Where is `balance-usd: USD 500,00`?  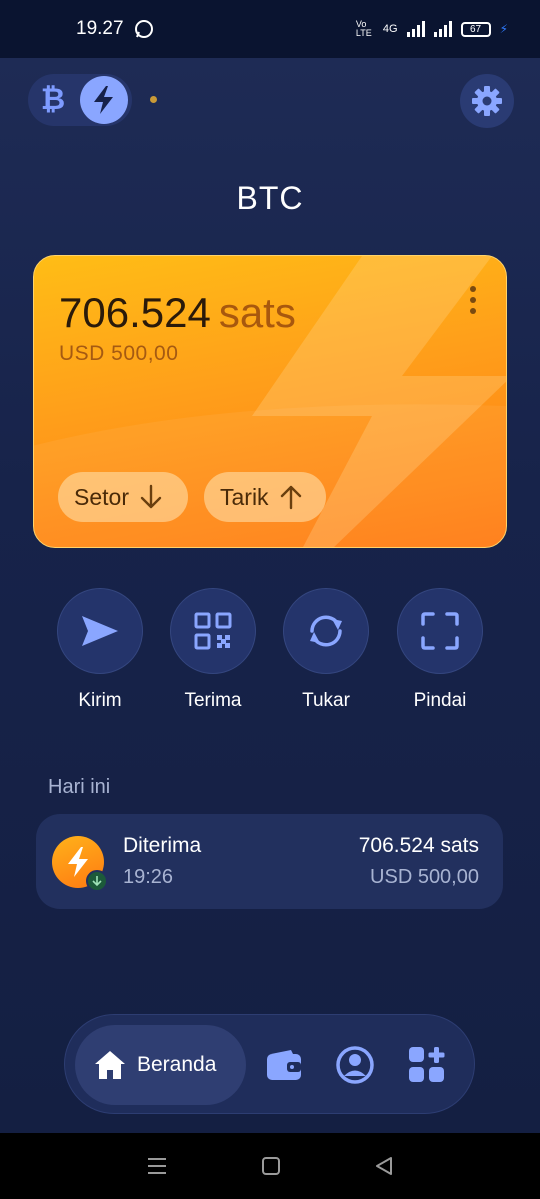
balance-usd: USD 500,00 is located at coordinates (119, 353).